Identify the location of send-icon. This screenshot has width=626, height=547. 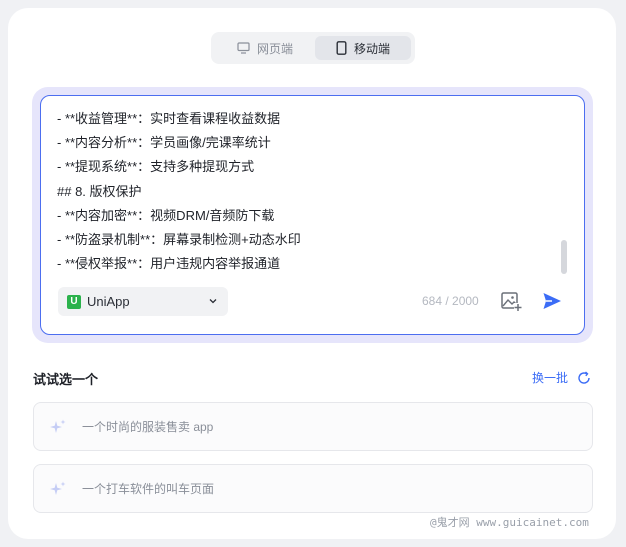
(552, 301).